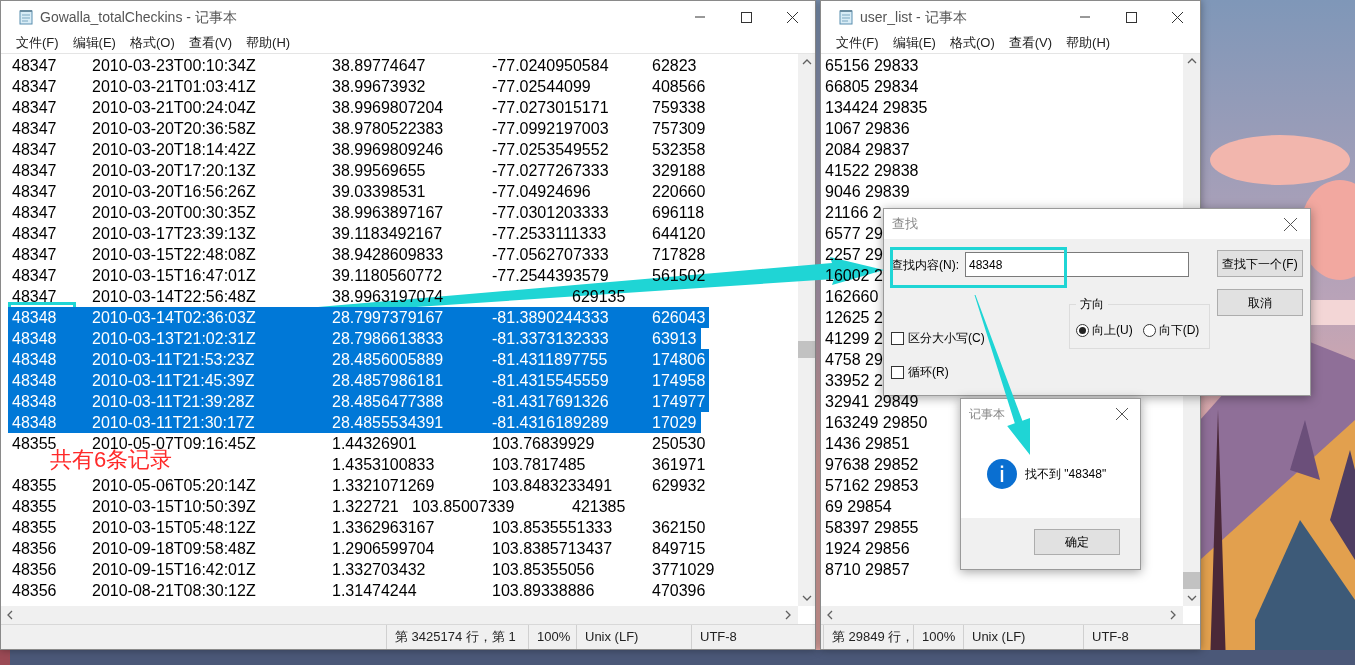 The height and width of the screenshot is (665, 1355). What do you see at coordinates (854, 381) in the screenshot?
I see `text-line: 33952 2` at bounding box center [854, 381].